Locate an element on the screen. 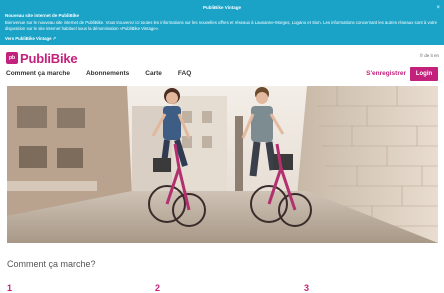 The width and height of the screenshot is (444, 293). notice-title: PubliBike Vintage is located at coordinates (222, 7).